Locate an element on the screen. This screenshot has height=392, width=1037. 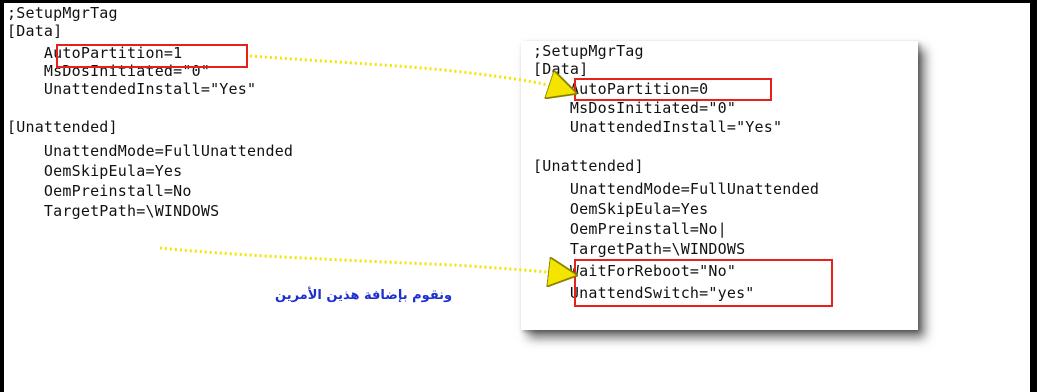
arrow-autopartition is located at coordinates (407, 72).